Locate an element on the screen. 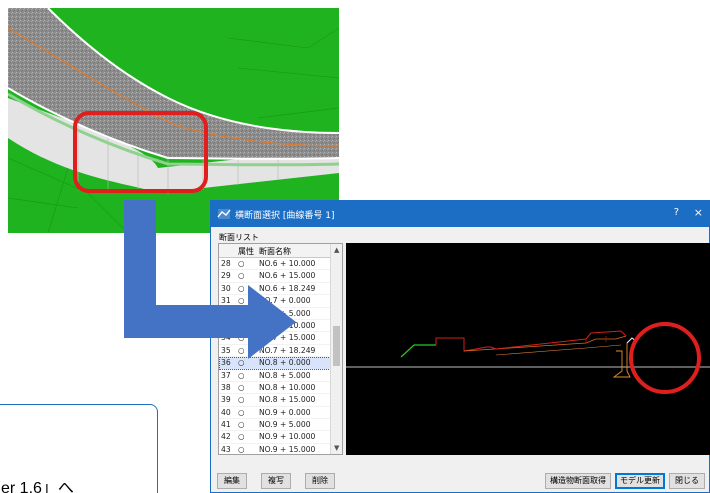 Image resolution: width=710 pixels, height=493 pixels. help-button: ? is located at coordinates (676, 212).